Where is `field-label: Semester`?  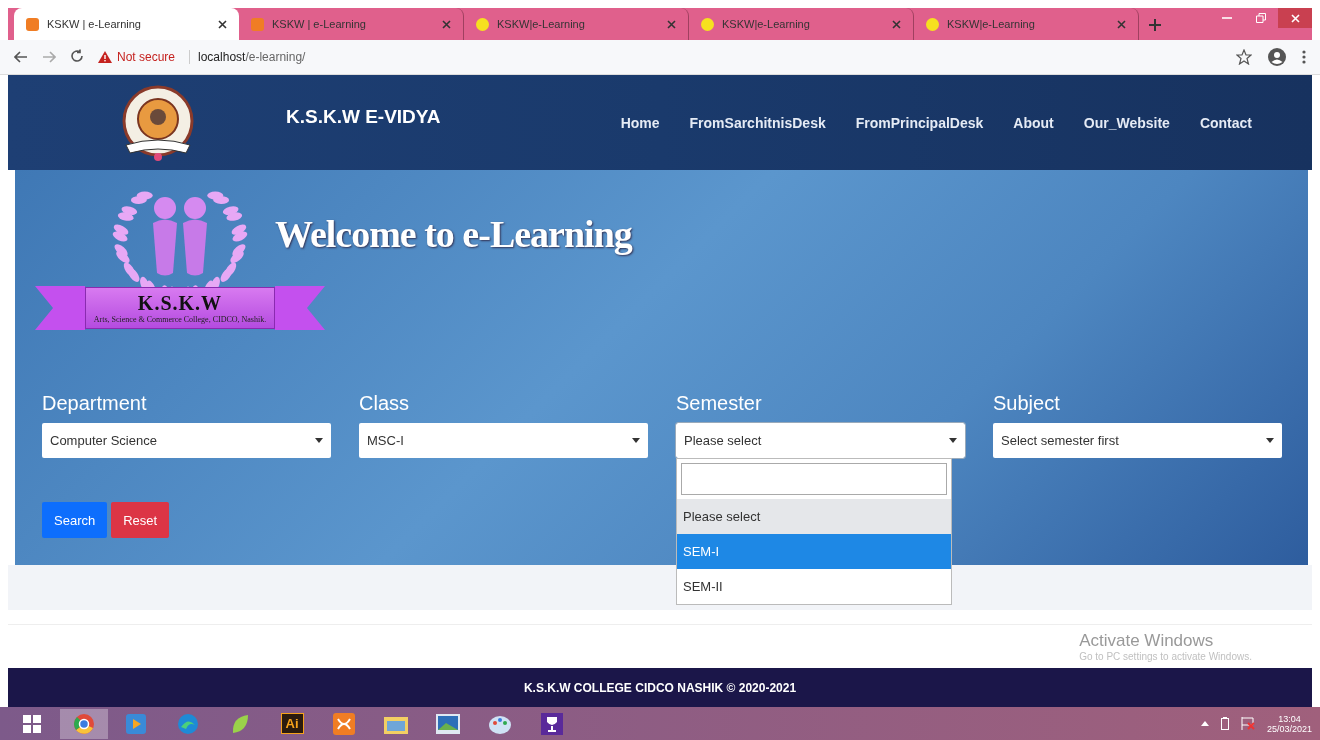
field-label: Semester is located at coordinates (719, 403).